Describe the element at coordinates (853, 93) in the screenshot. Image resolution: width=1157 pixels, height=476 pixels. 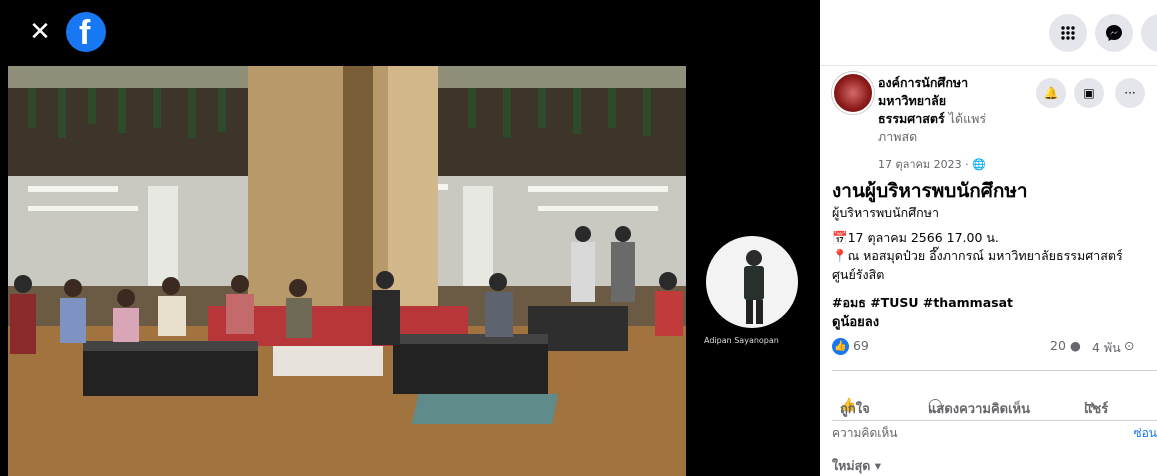
I see `page-avatar` at that location.